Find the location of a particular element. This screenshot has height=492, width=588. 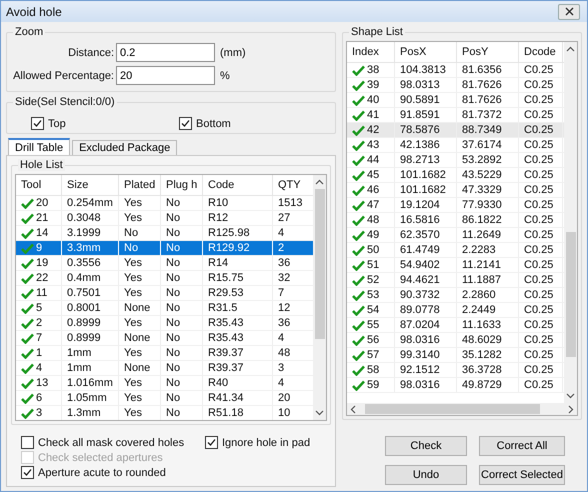

column-header: PosY is located at coordinates (488, 52).